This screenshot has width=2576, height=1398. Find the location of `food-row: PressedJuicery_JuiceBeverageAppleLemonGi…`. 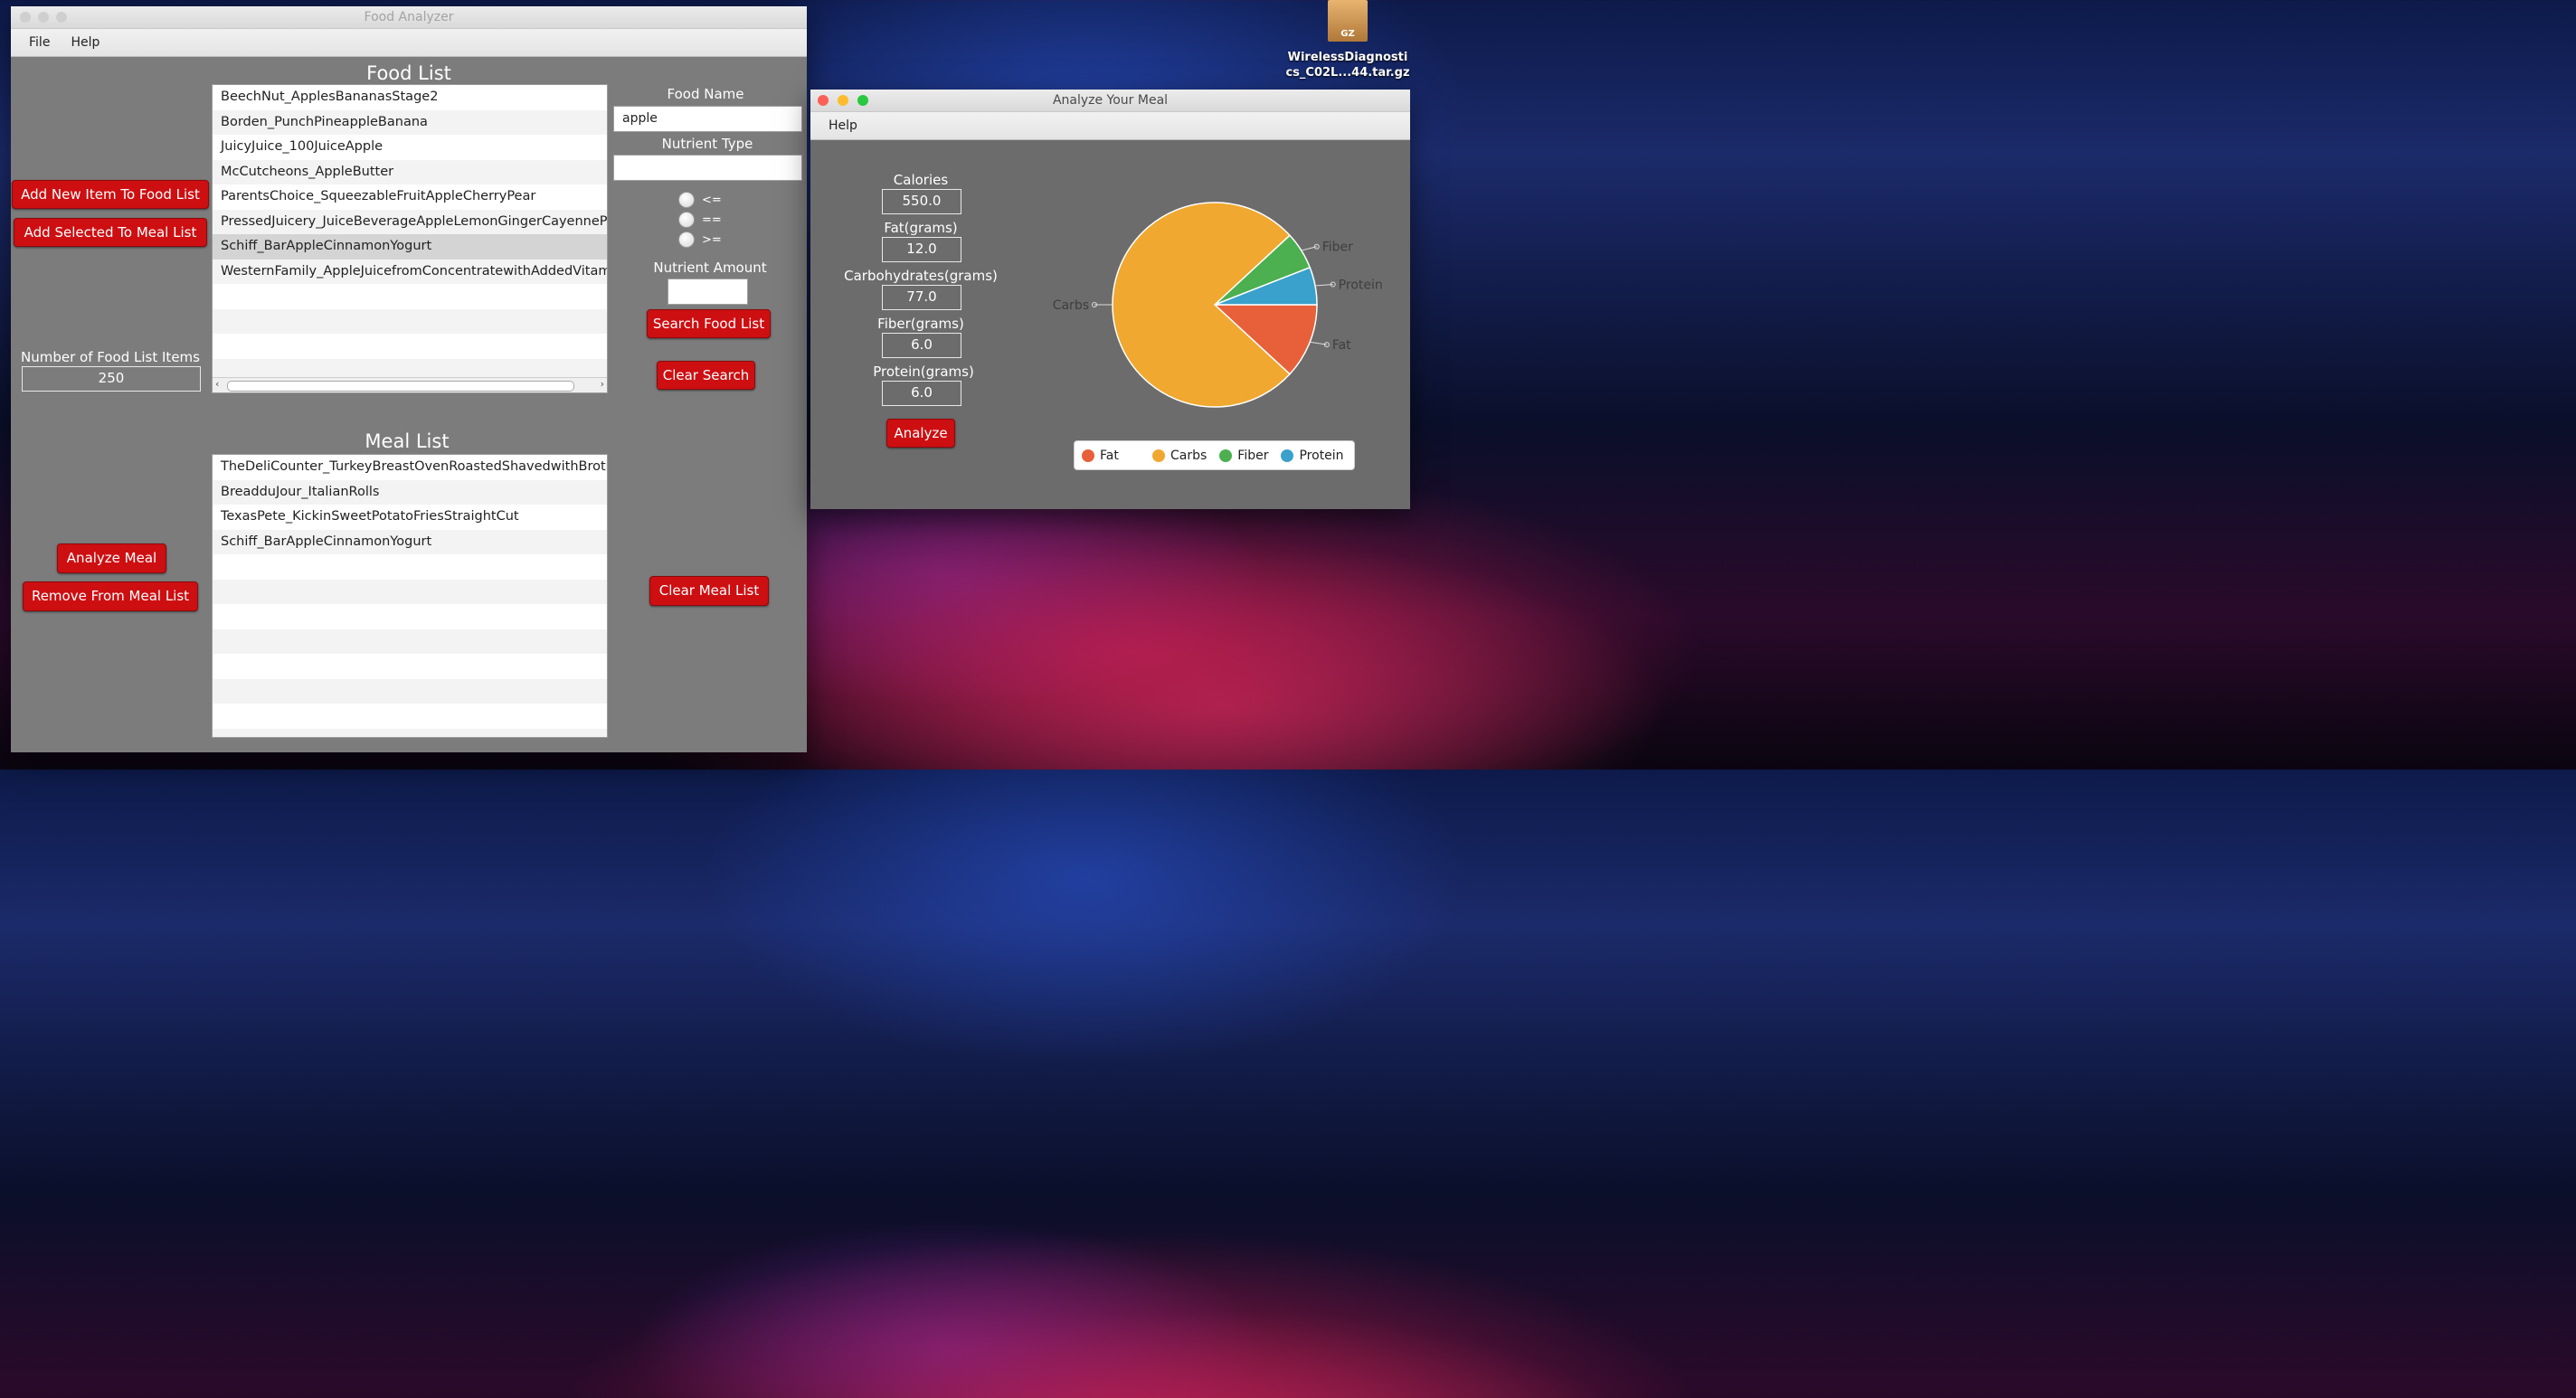

food-row: PressedJuicery_JuiceBeverageAppleLemonGi… is located at coordinates (410, 221).